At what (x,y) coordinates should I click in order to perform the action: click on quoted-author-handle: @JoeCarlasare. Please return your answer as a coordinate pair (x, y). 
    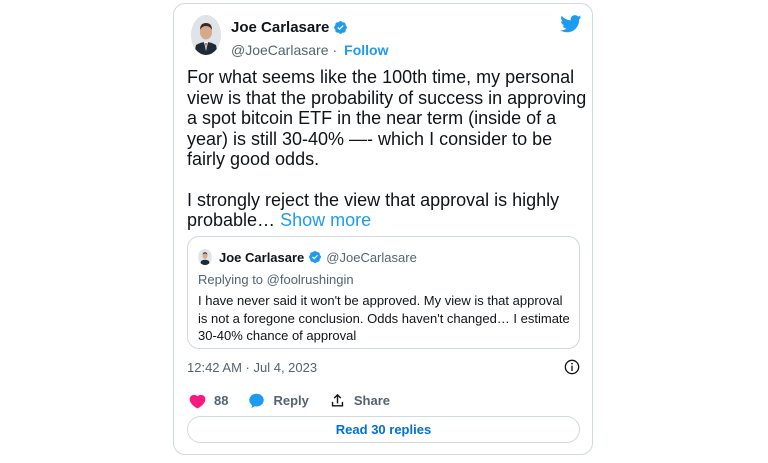
    Looking at the image, I should click on (371, 257).